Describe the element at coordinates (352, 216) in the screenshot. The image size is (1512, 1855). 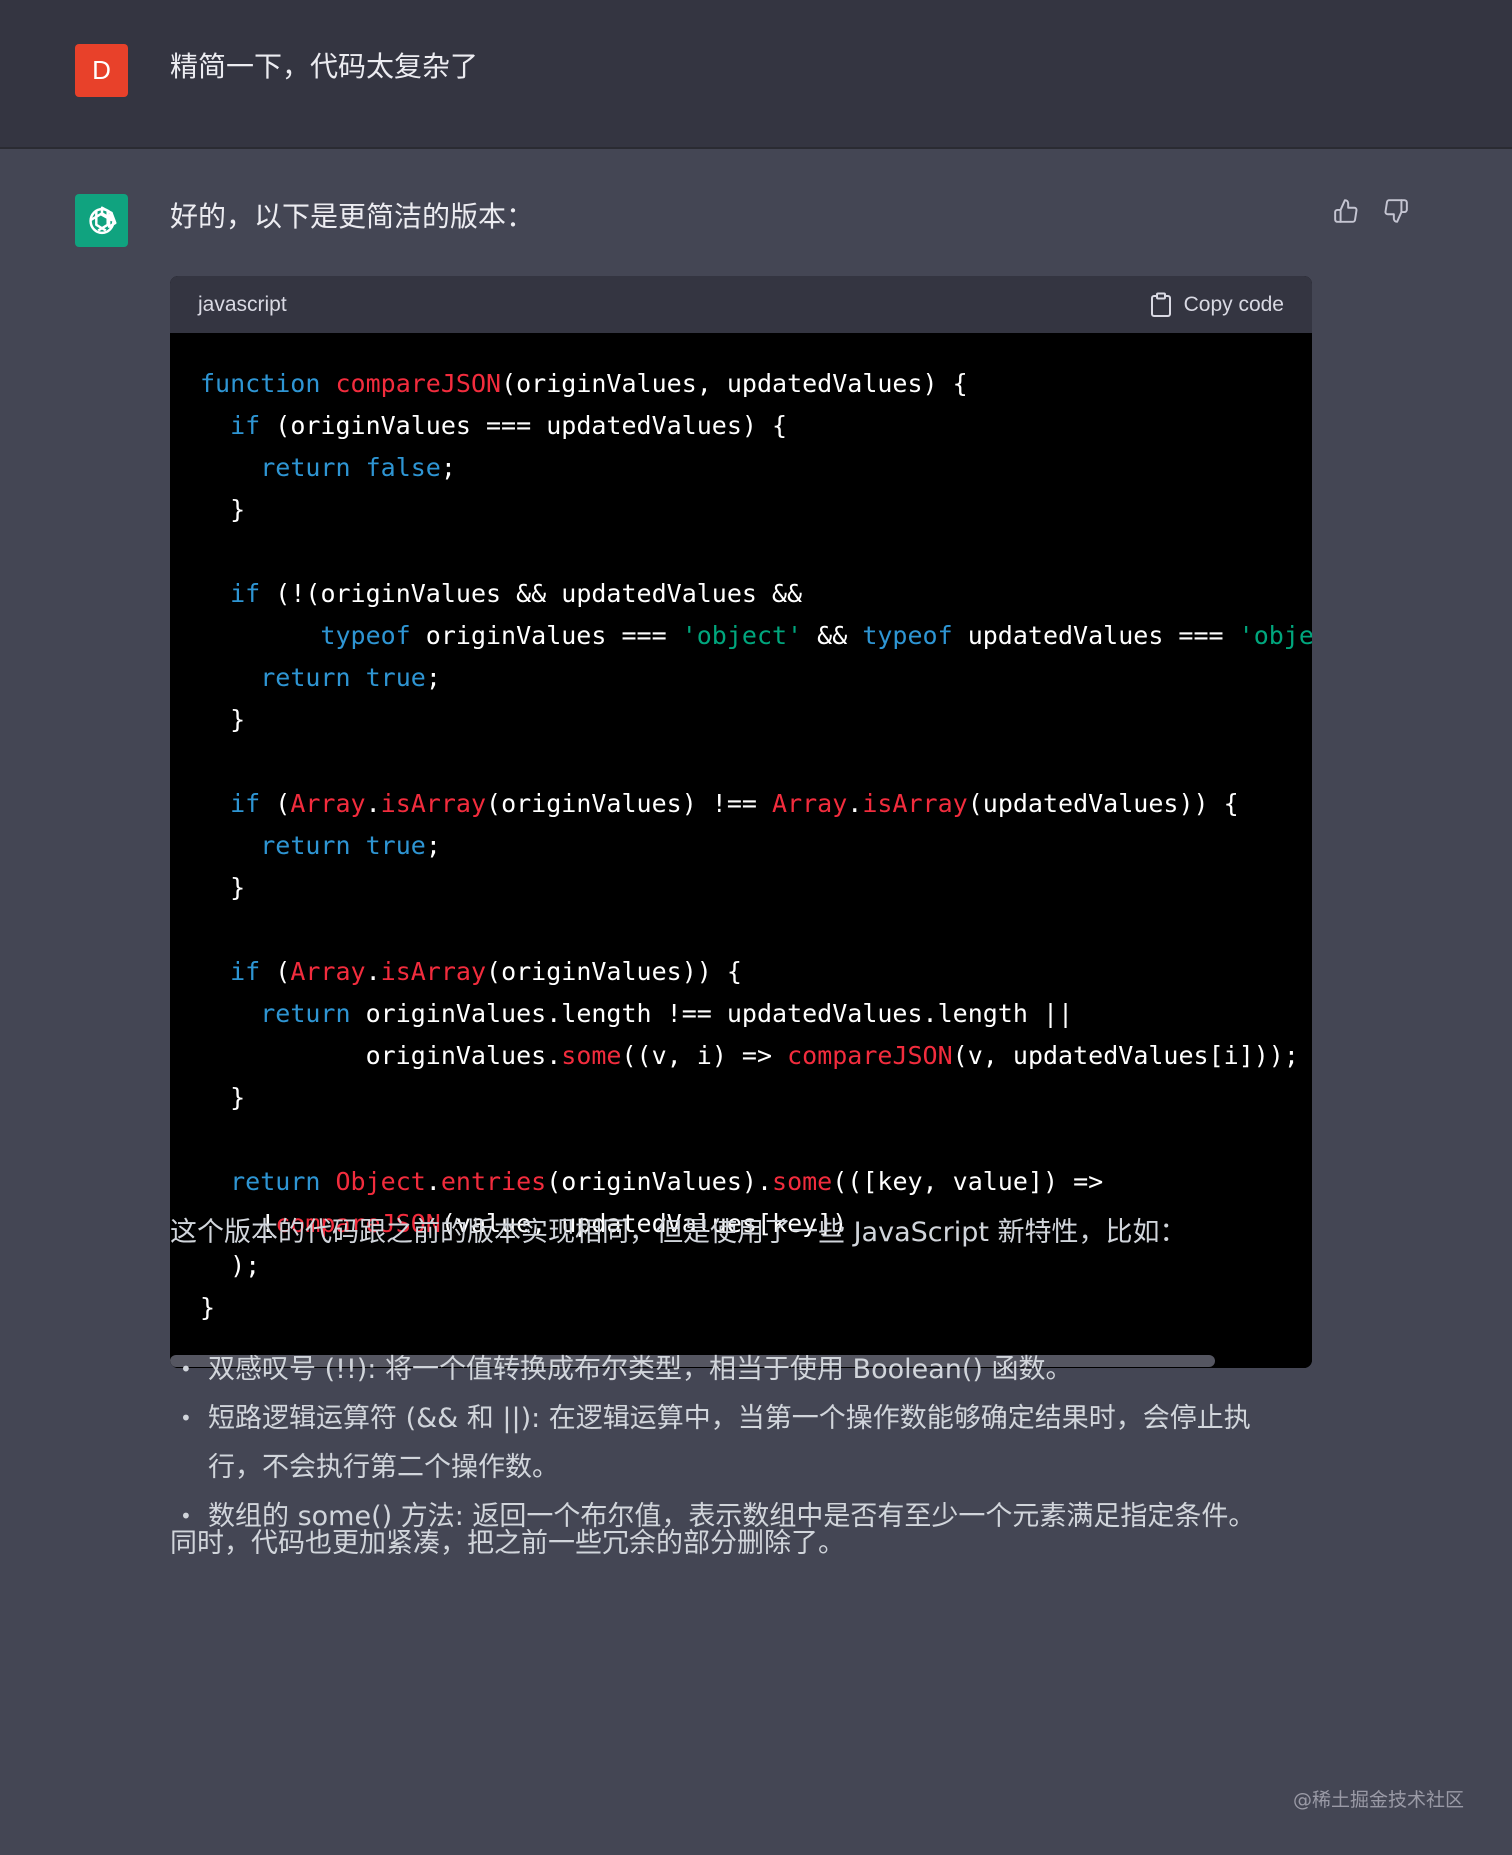
I see `assistant-intro-text: 好的，以下是更简洁的版本：` at that location.